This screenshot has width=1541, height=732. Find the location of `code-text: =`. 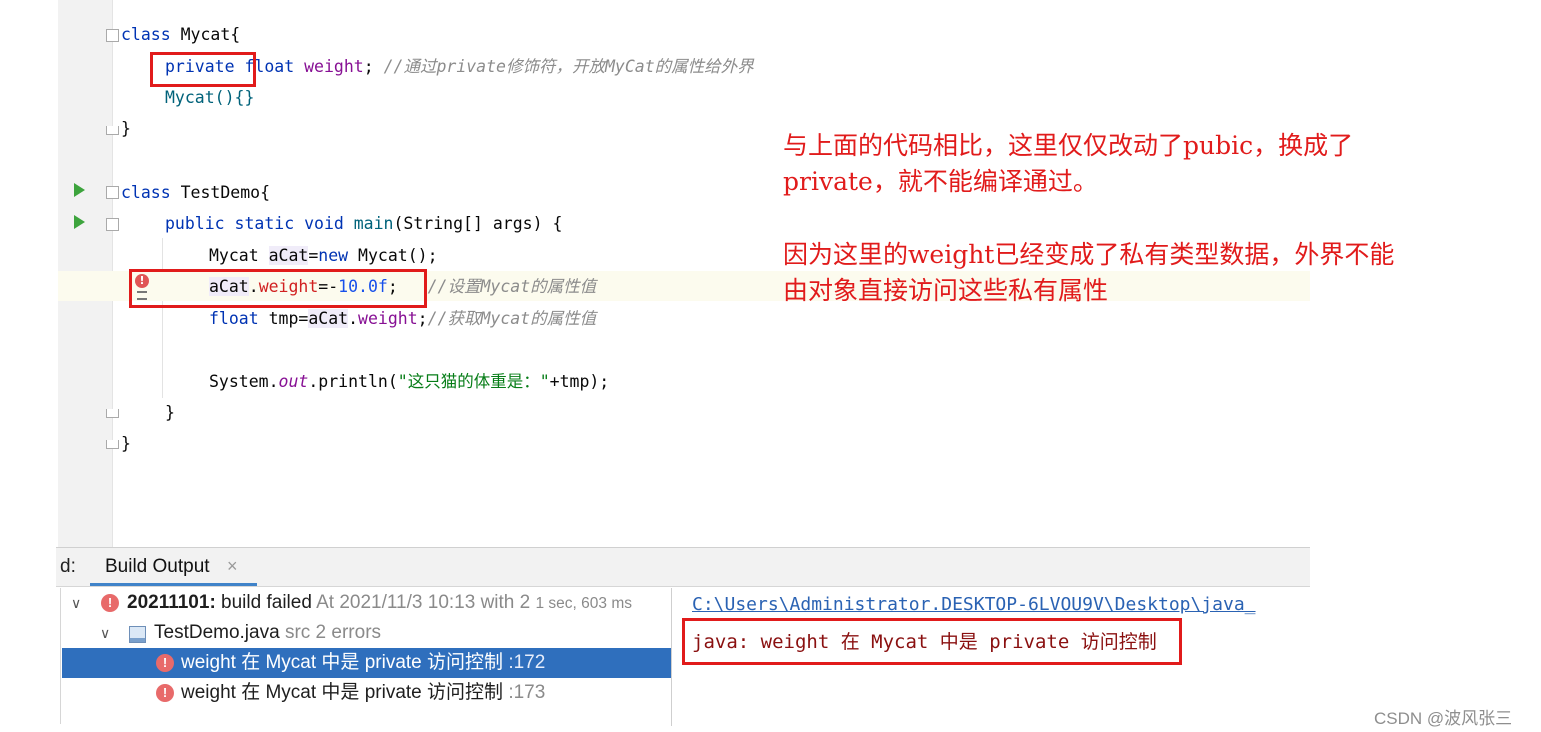

code-text: = is located at coordinates (313, 255).